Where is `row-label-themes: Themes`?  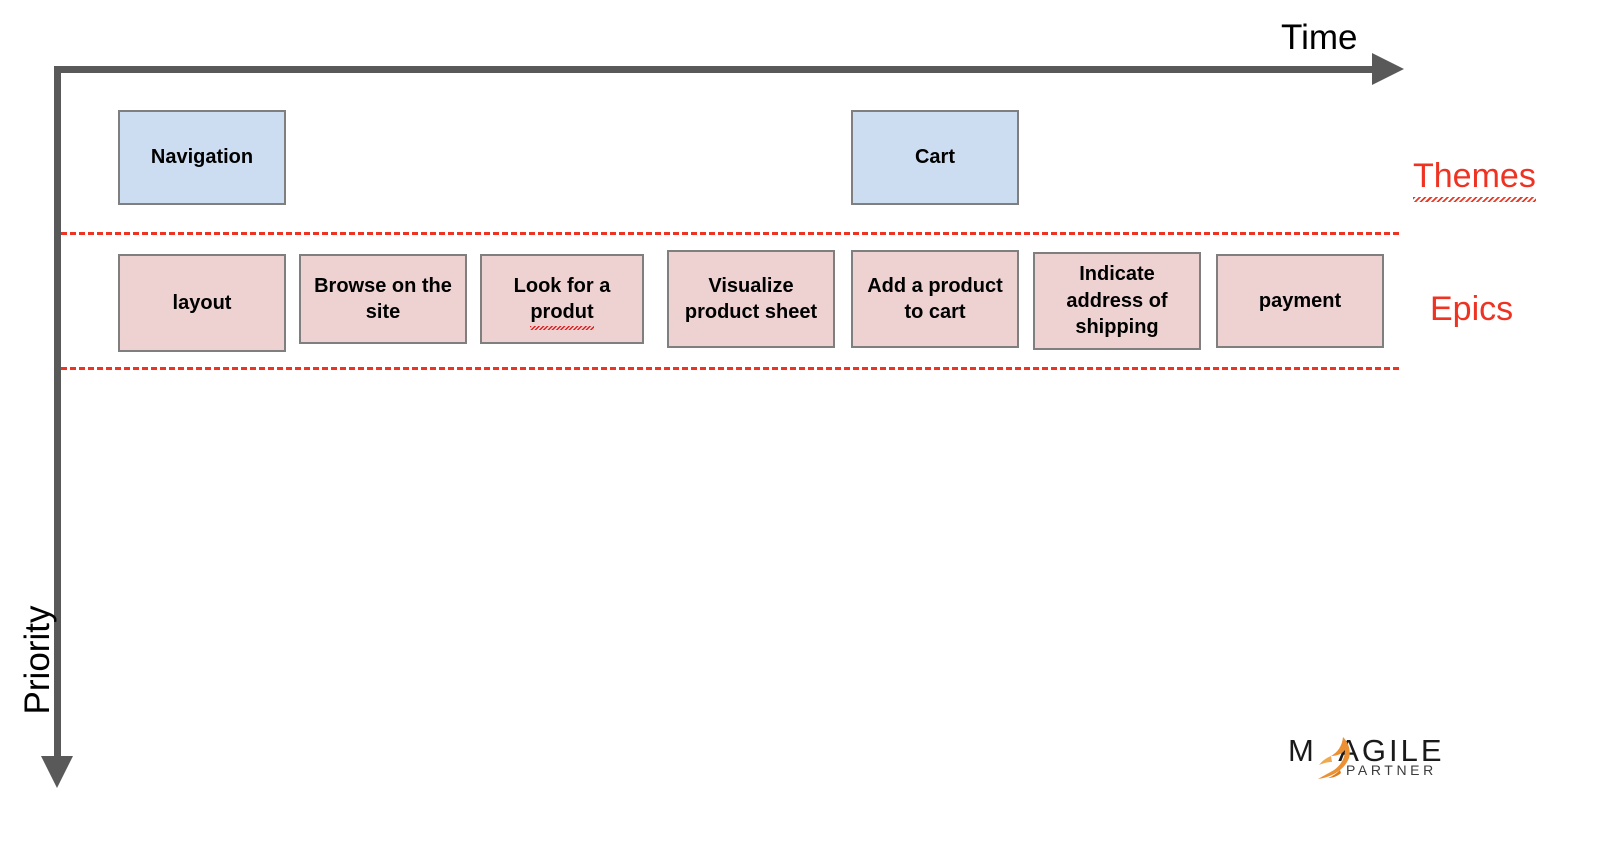
row-label-themes: Themes is located at coordinates (1474, 179).